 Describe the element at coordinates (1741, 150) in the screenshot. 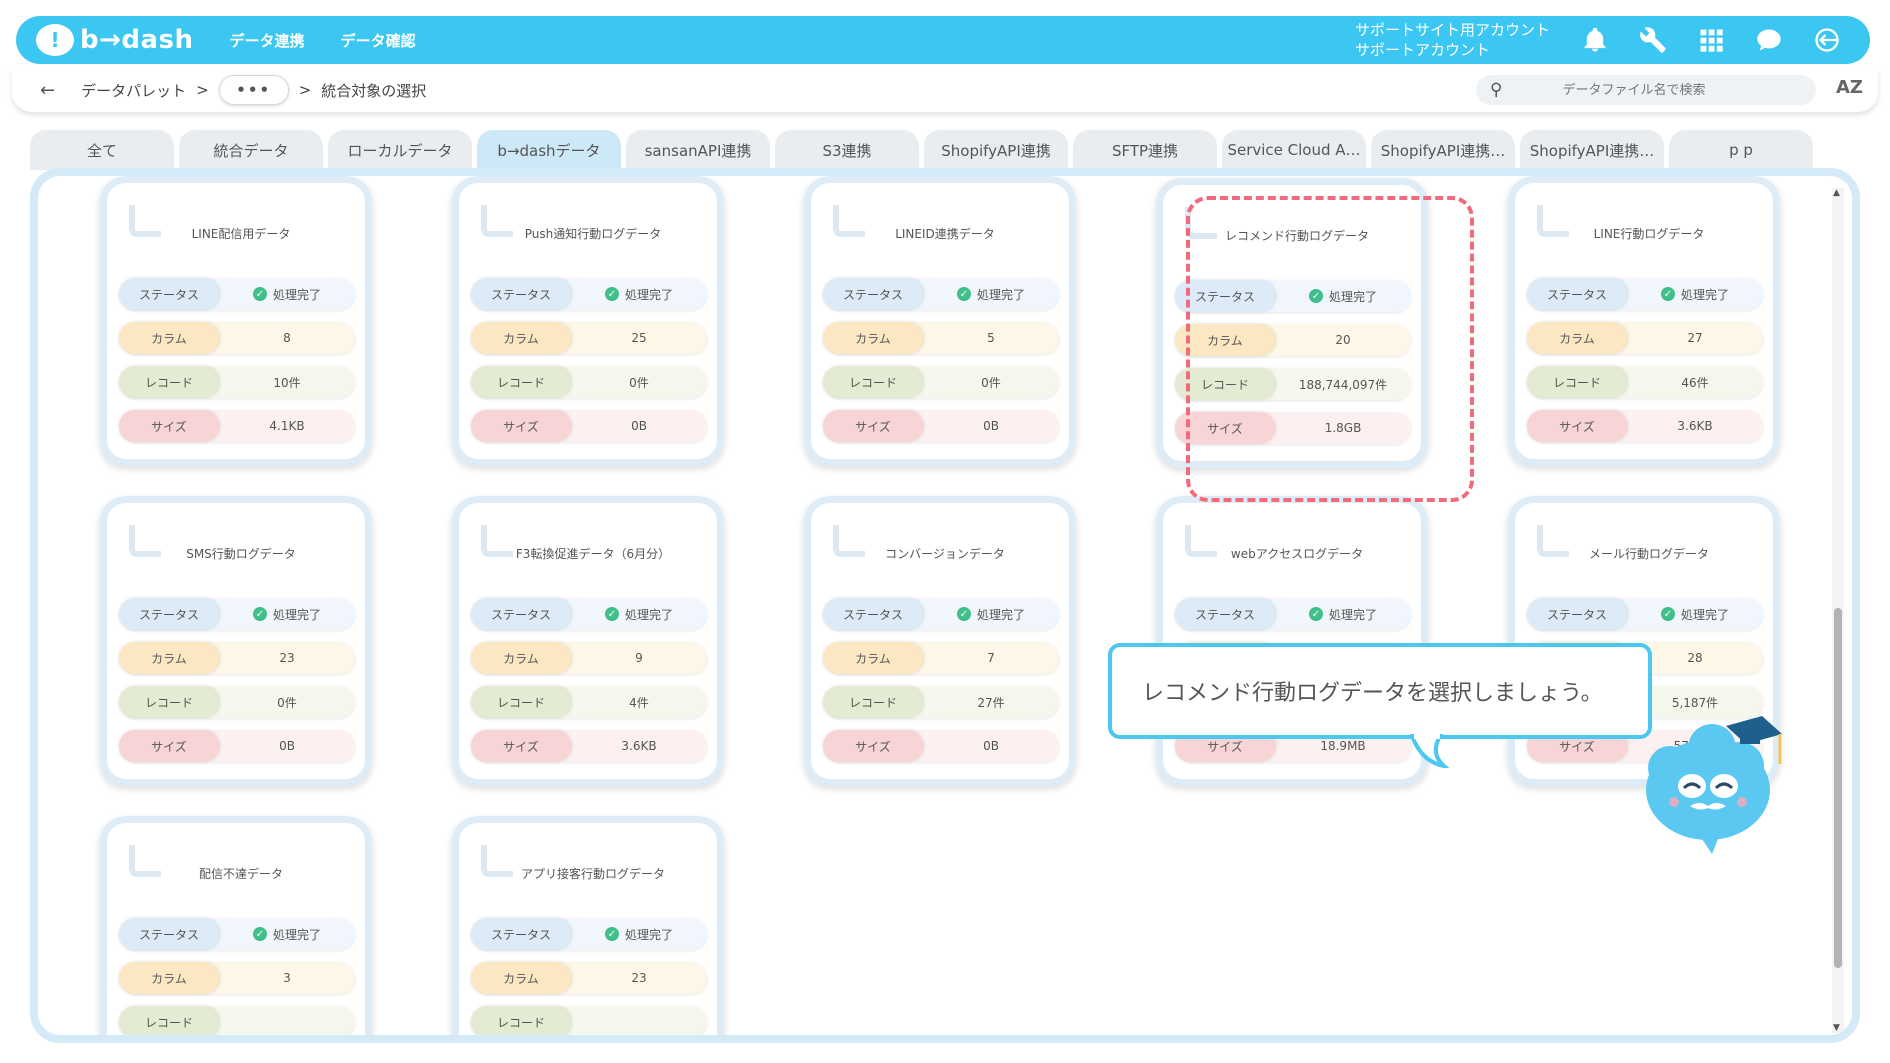

I see `tab-pp: p p` at that location.